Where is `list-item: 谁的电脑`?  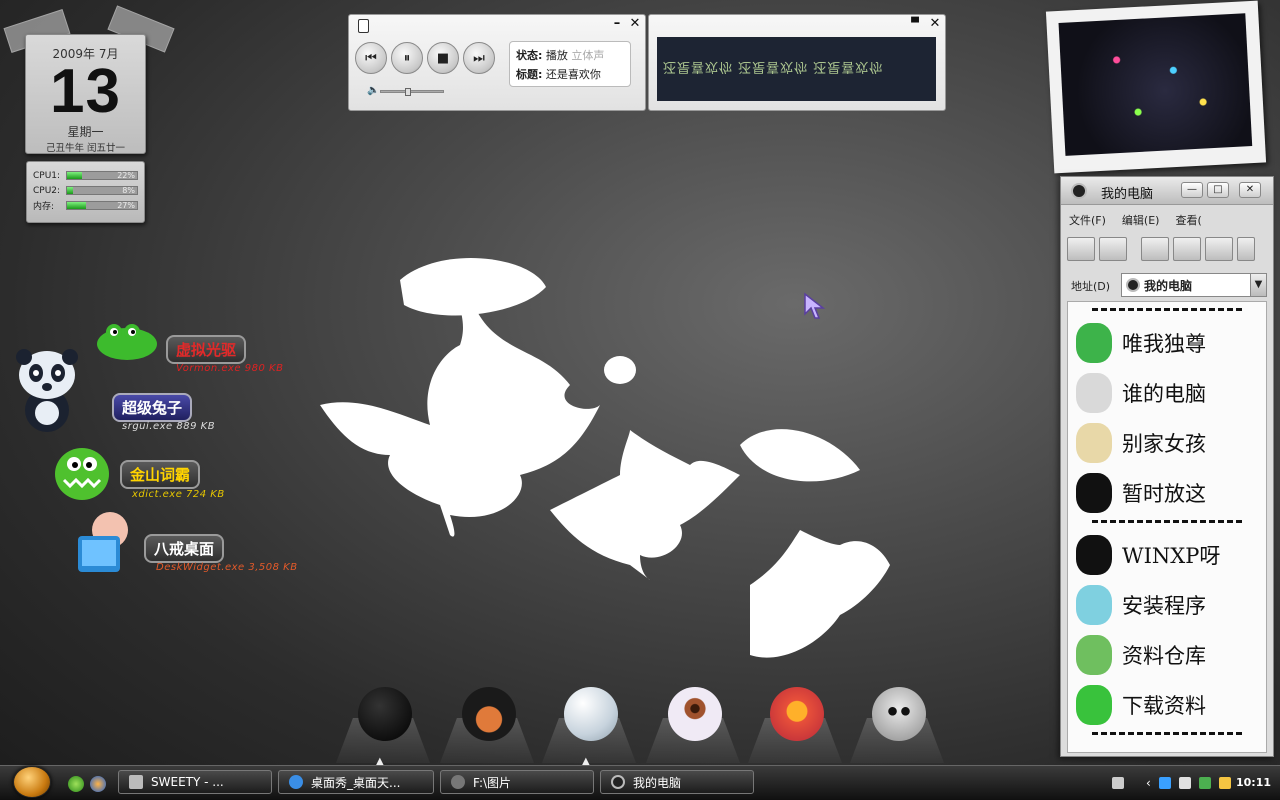 list-item: 谁的电脑 is located at coordinates (1169, 393).